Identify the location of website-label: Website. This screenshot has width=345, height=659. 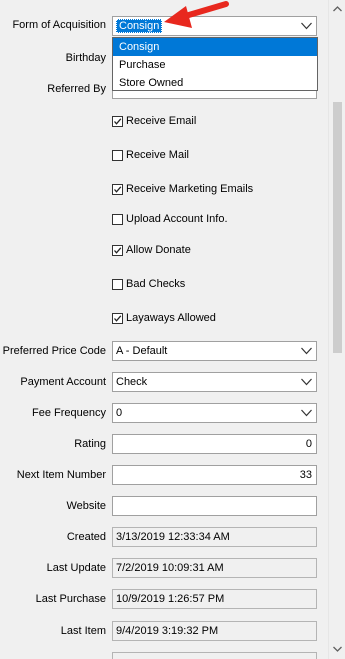
(86, 506).